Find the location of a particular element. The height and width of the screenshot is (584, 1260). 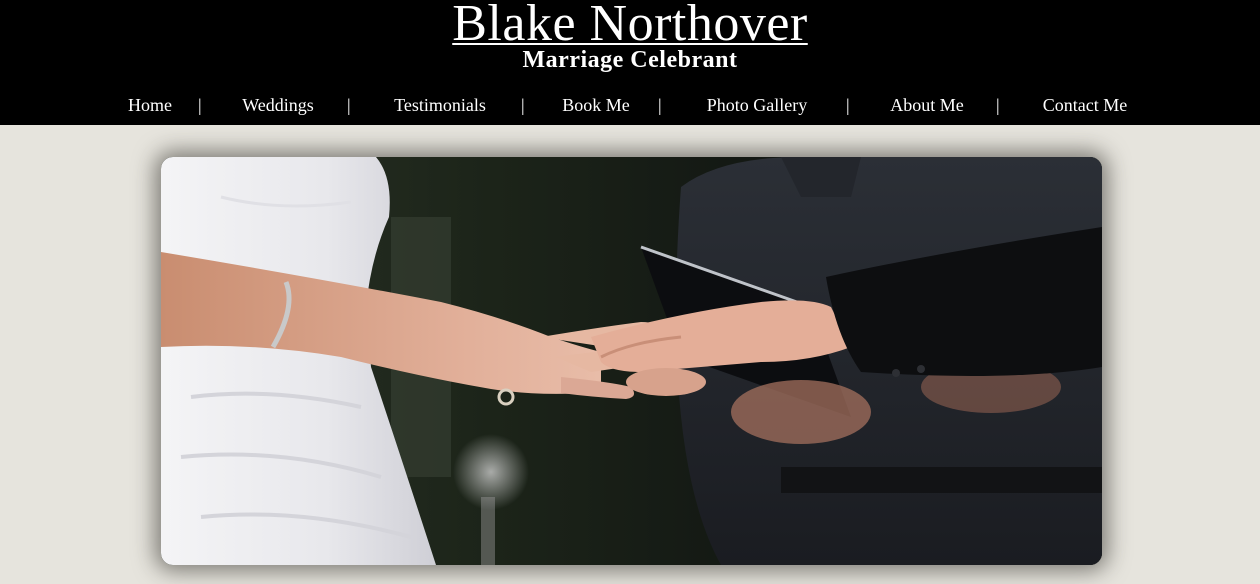

site-subtitle: Marriage Celebrant is located at coordinates (630, 60).